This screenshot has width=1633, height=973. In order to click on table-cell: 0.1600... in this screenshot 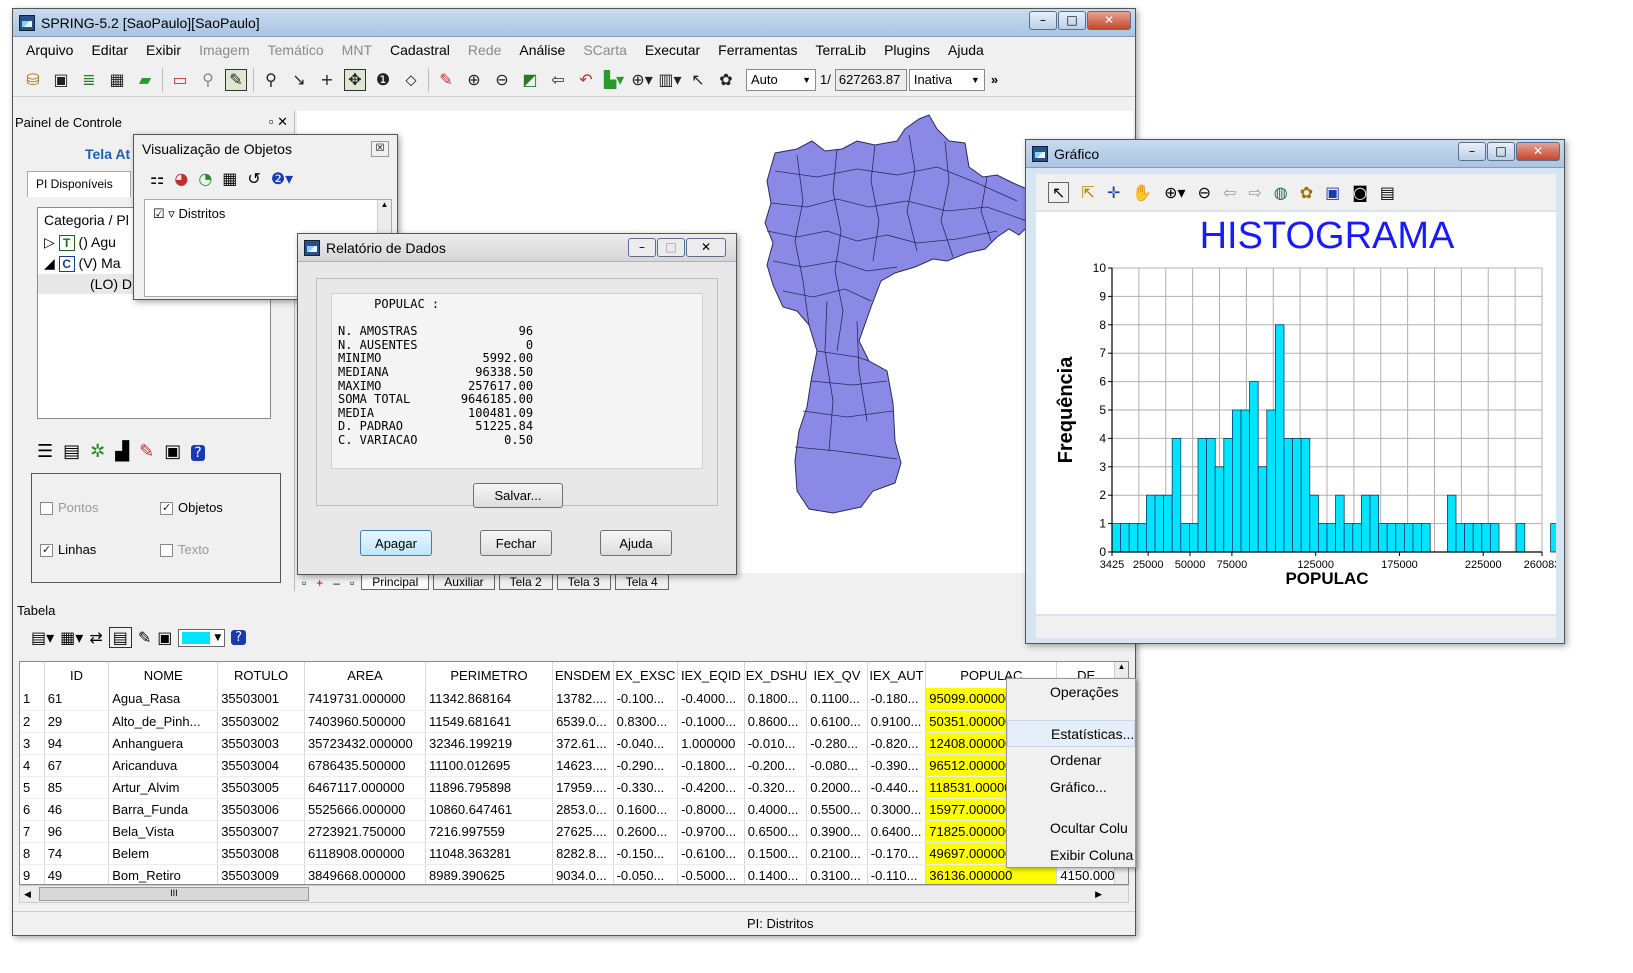, I will do `click(646, 809)`.